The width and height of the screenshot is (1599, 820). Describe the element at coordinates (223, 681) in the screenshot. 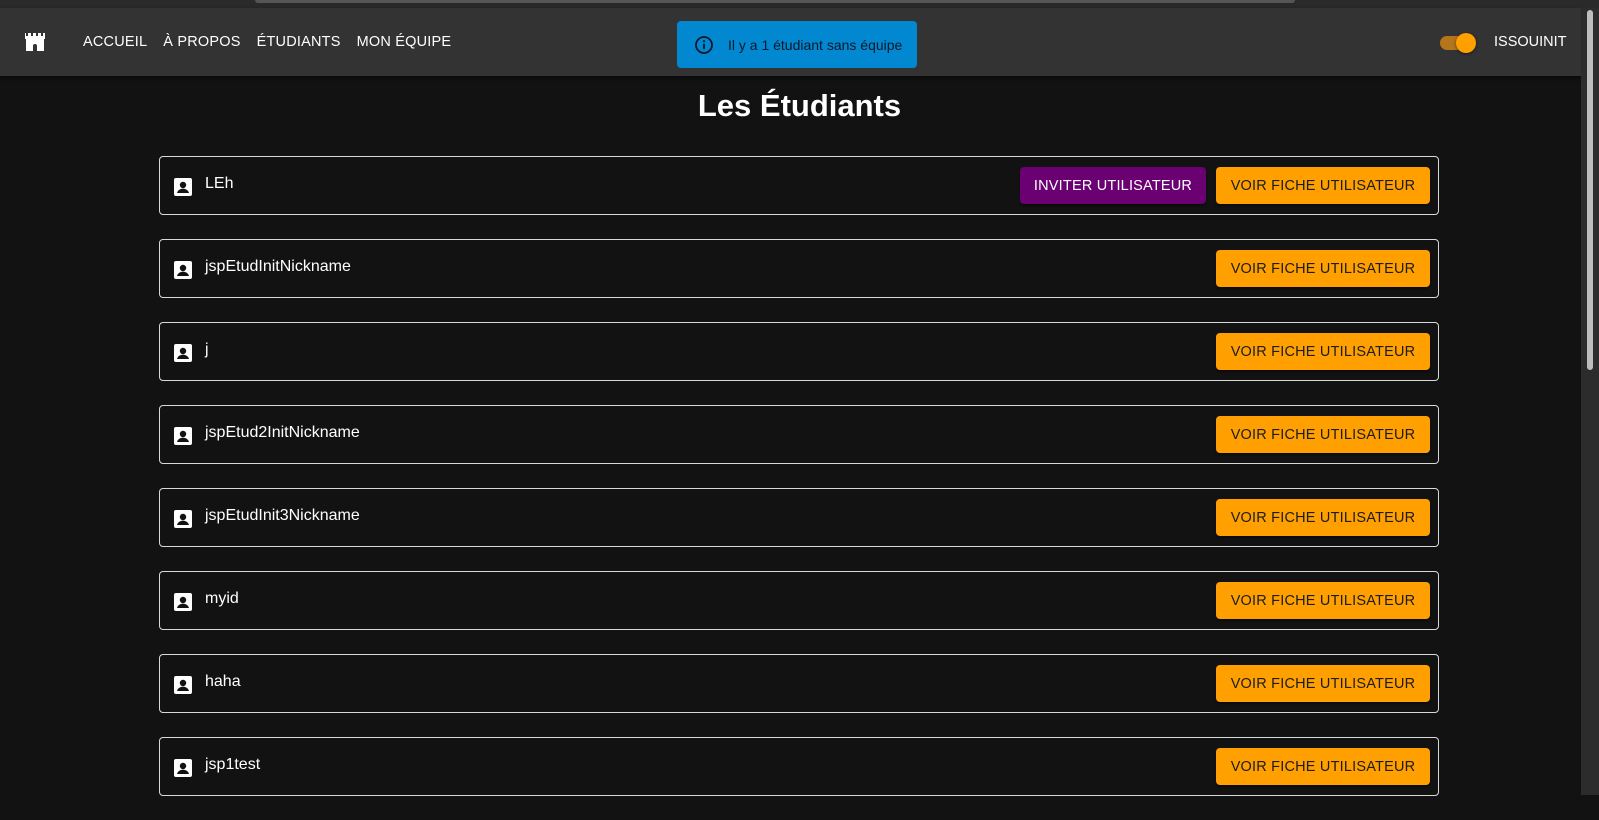

I see `student-name: haha` at that location.